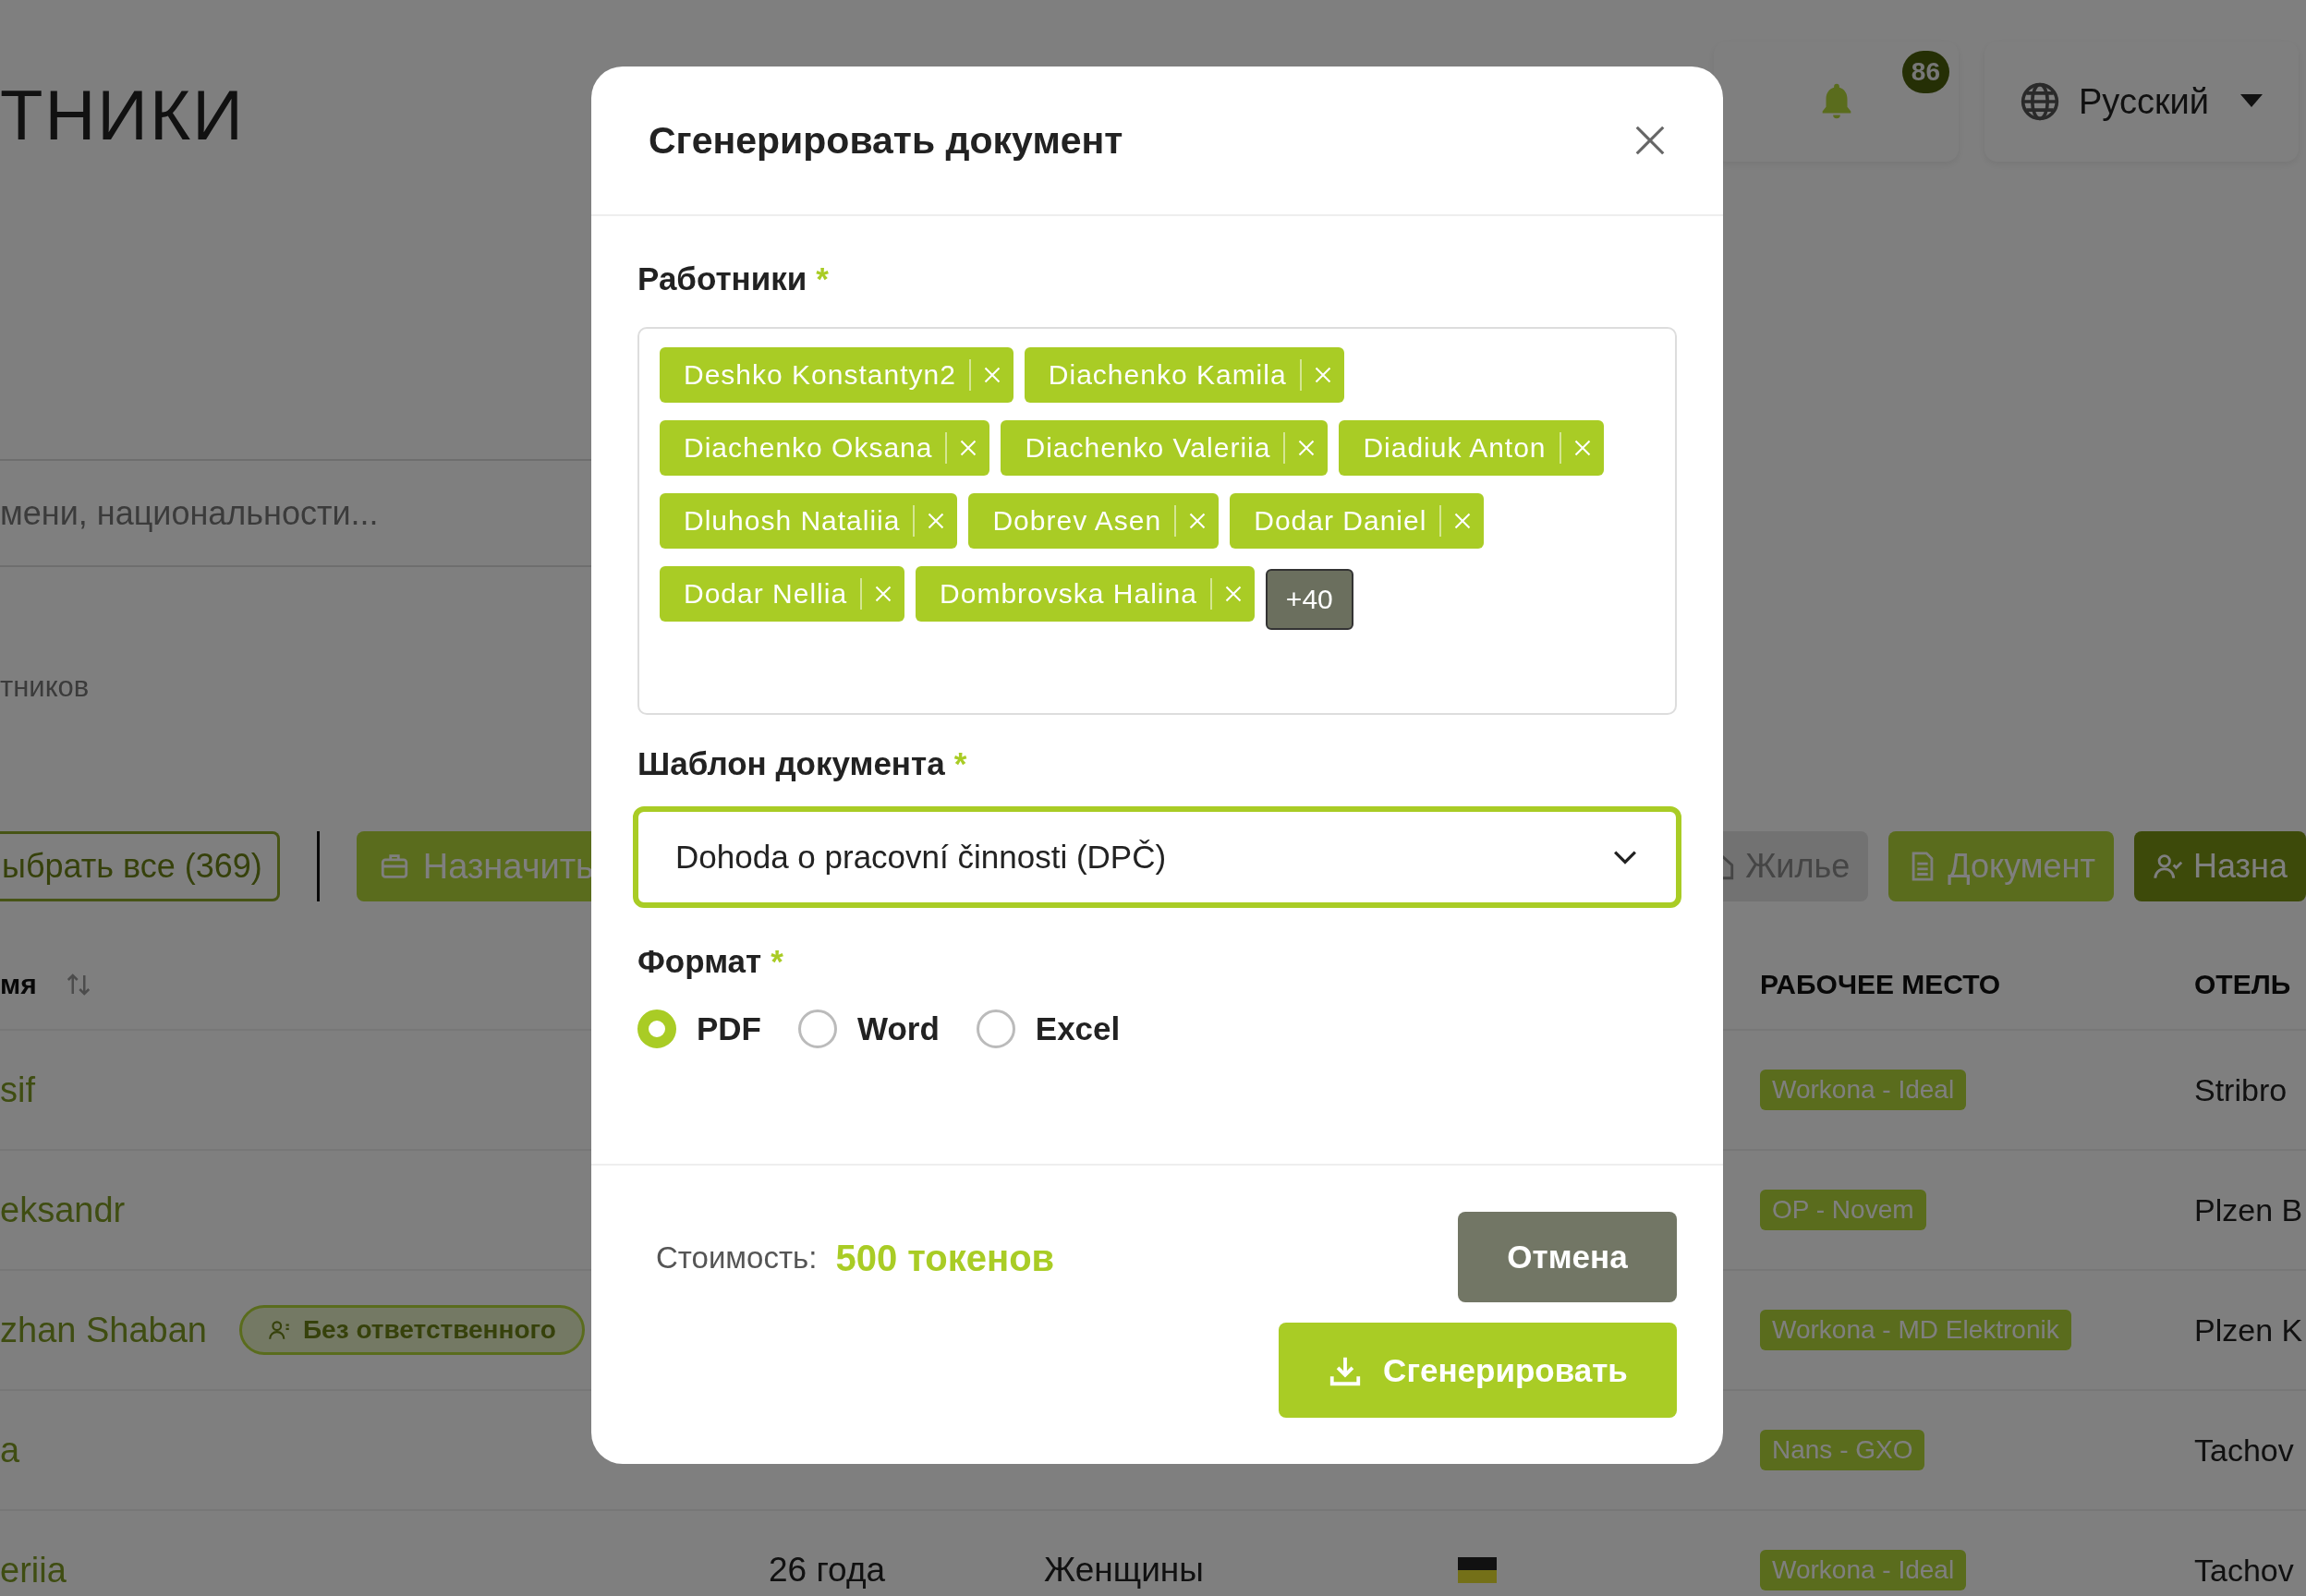  What do you see at coordinates (1925, 72) in the screenshot?
I see `notification-badge: 86` at bounding box center [1925, 72].